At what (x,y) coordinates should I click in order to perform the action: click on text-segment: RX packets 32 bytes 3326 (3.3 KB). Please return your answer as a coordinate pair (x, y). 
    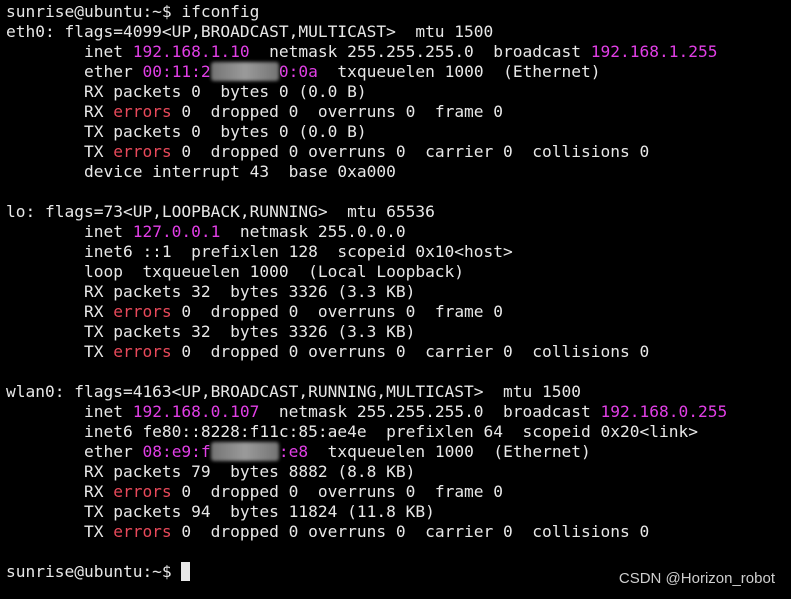
    Looking at the image, I should click on (211, 291).